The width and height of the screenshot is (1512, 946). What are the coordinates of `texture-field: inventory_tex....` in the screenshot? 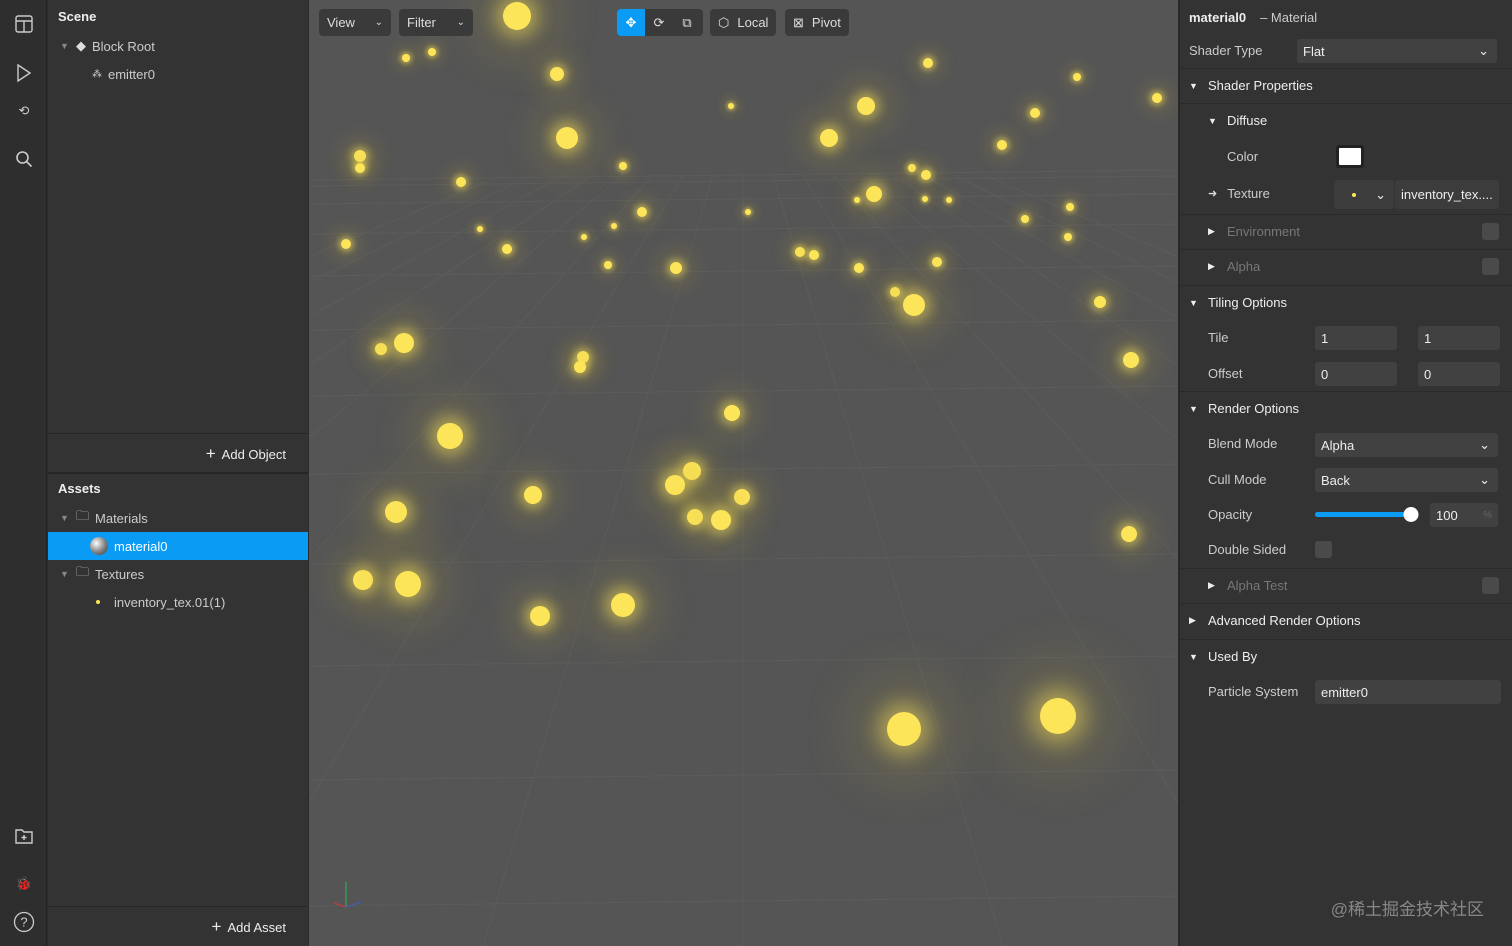 It's located at (1447, 194).